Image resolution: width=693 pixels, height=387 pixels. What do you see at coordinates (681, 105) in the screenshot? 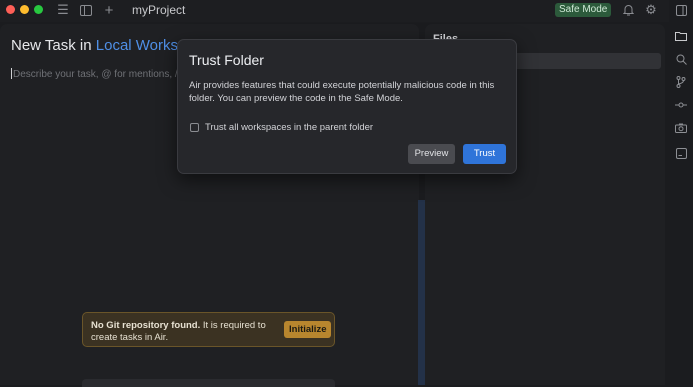
I see `git-commit-icon` at bounding box center [681, 105].